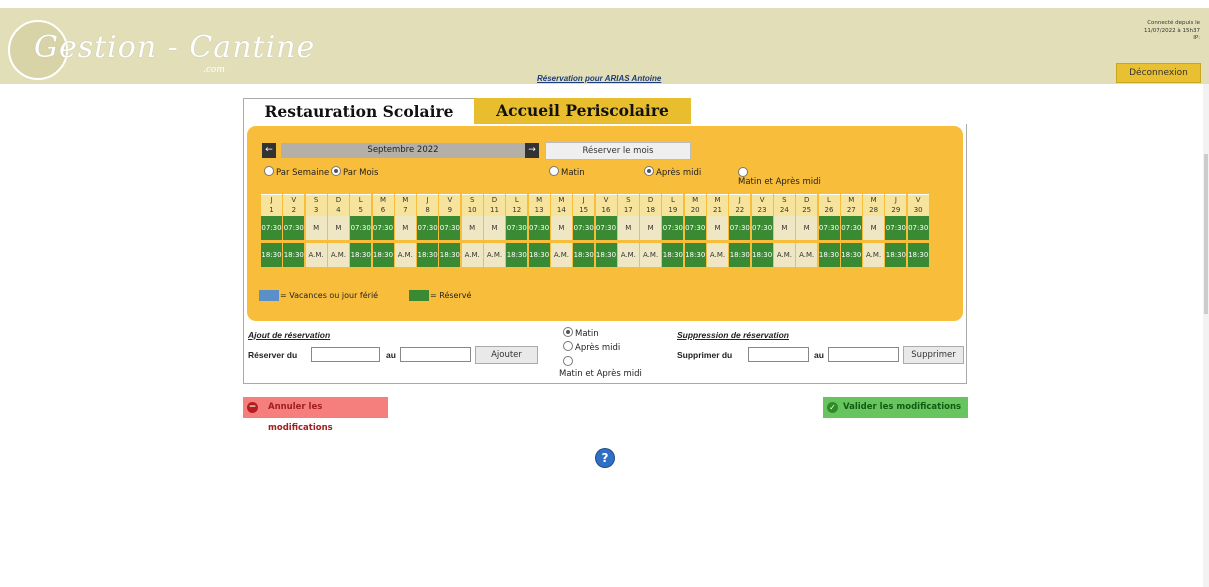 The width and height of the screenshot is (1209, 587). I want to click on day-number: 7, so click(405, 210).